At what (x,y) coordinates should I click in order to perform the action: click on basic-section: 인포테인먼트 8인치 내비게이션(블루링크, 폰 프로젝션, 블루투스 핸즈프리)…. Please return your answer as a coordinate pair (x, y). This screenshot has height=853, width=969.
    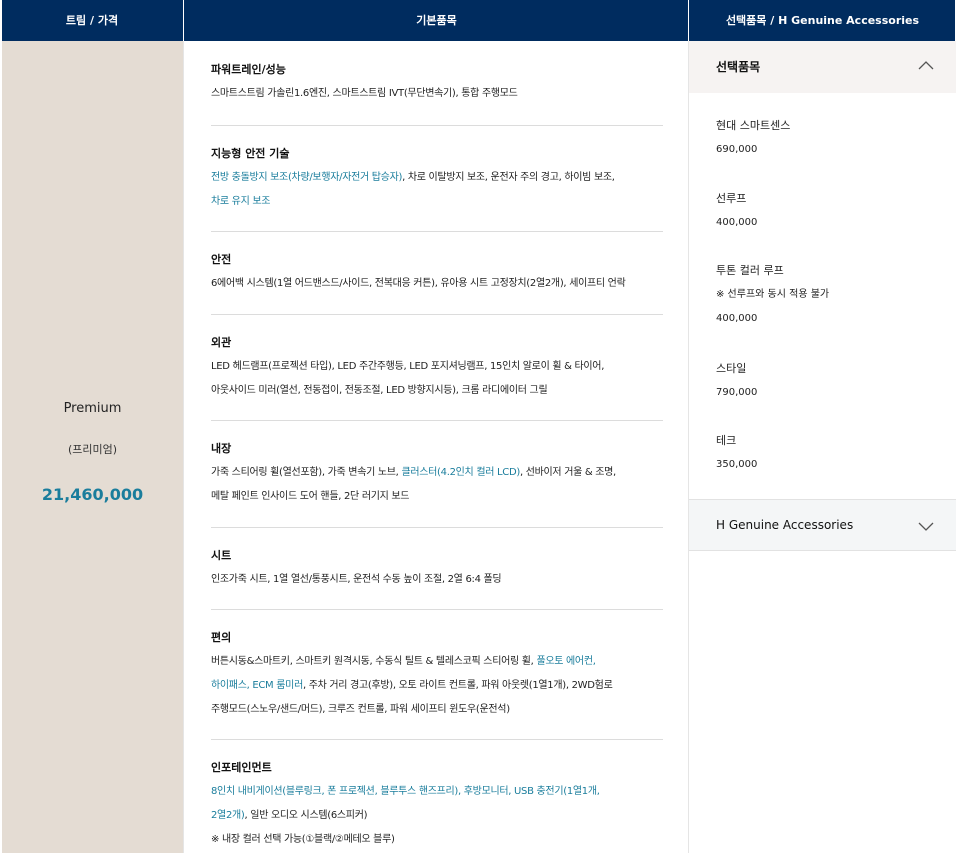
    Looking at the image, I should click on (437, 806).